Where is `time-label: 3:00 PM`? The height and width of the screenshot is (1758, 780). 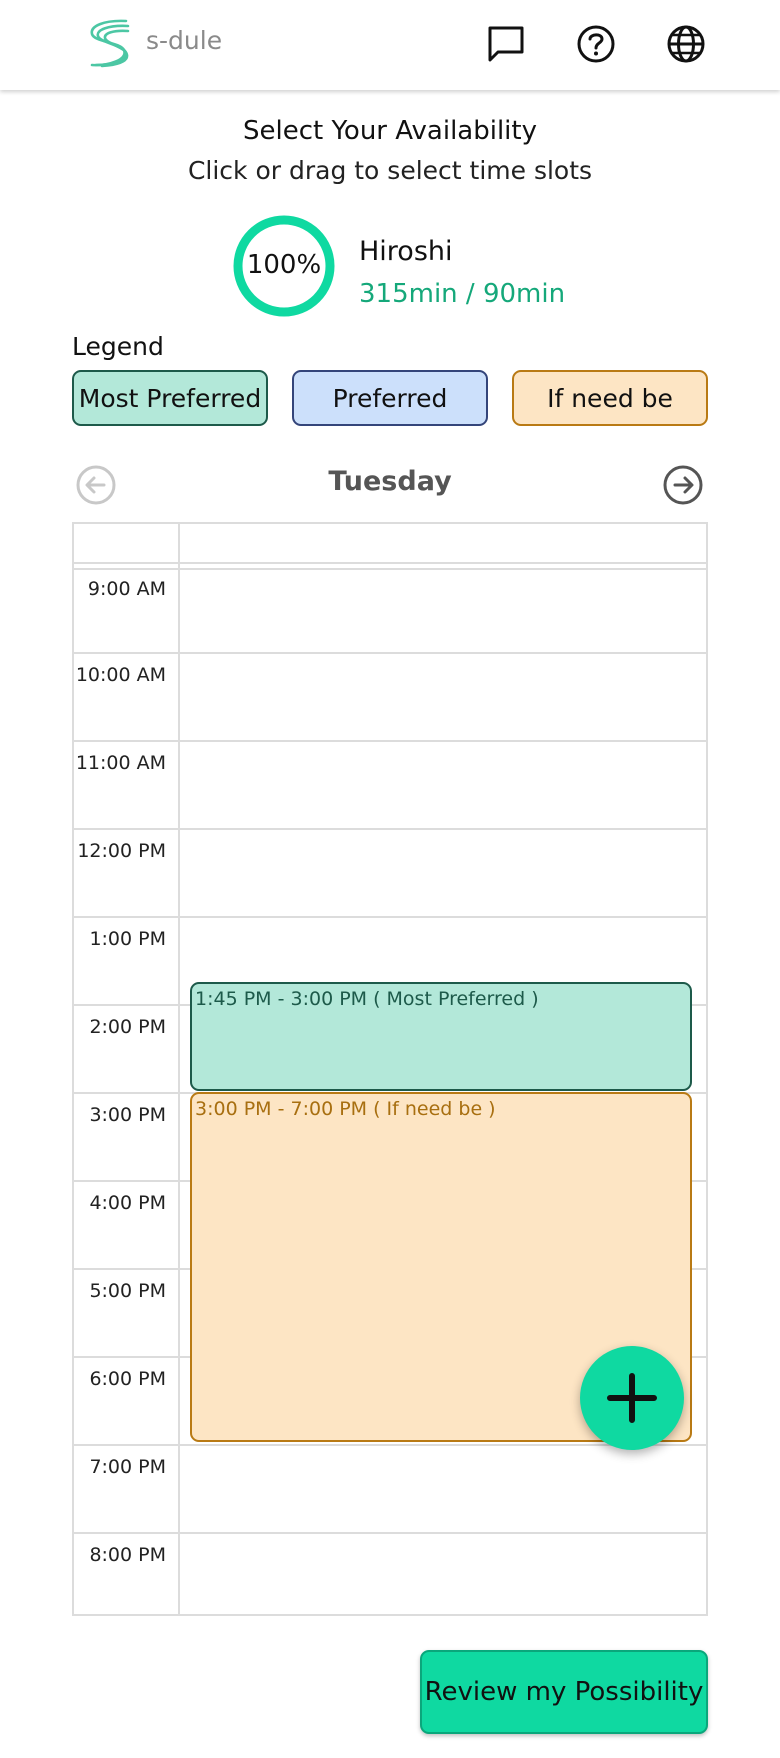 time-label: 3:00 PM is located at coordinates (127, 1115).